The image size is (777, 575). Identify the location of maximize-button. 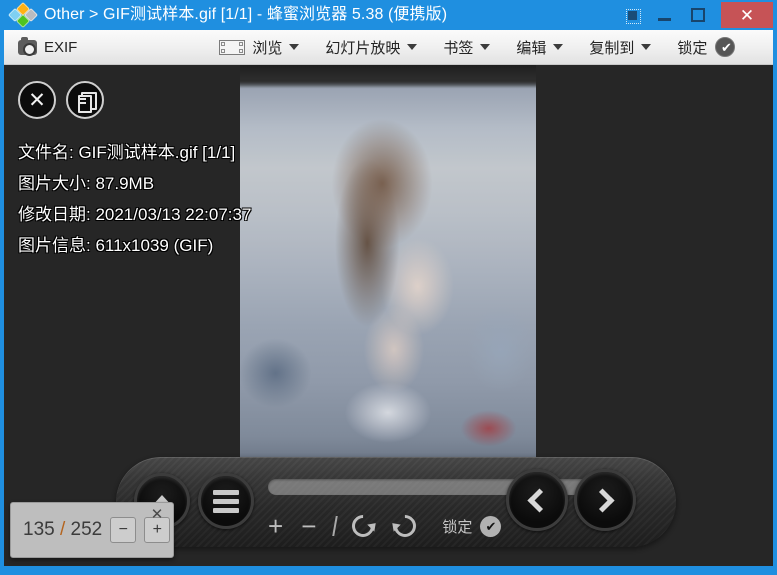
(698, 15).